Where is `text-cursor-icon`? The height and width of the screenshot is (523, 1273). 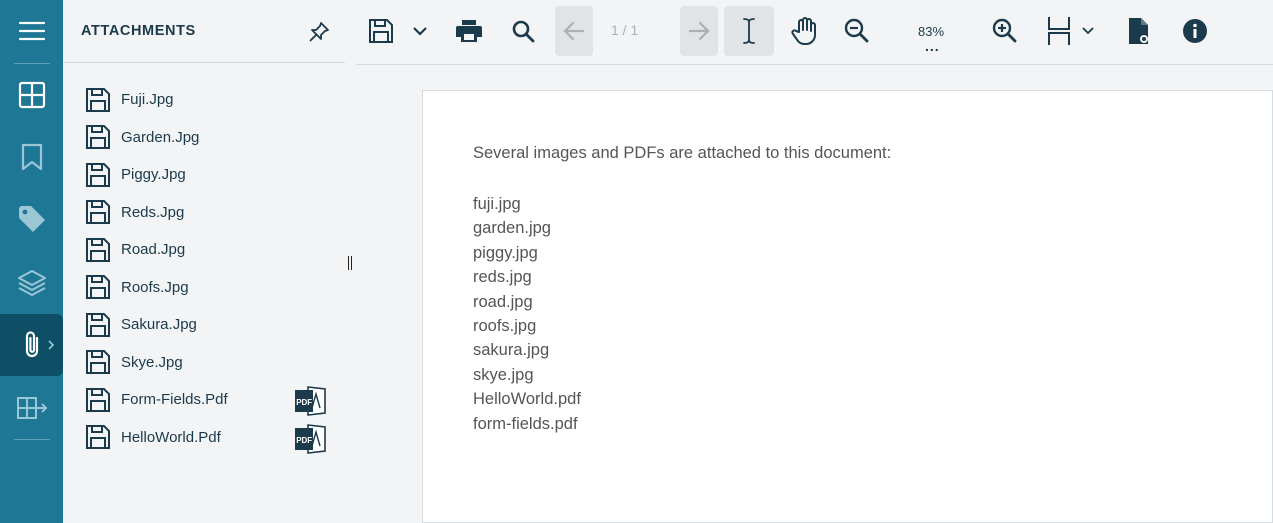 text-cursor-icon is located at coordinates (749, 31).